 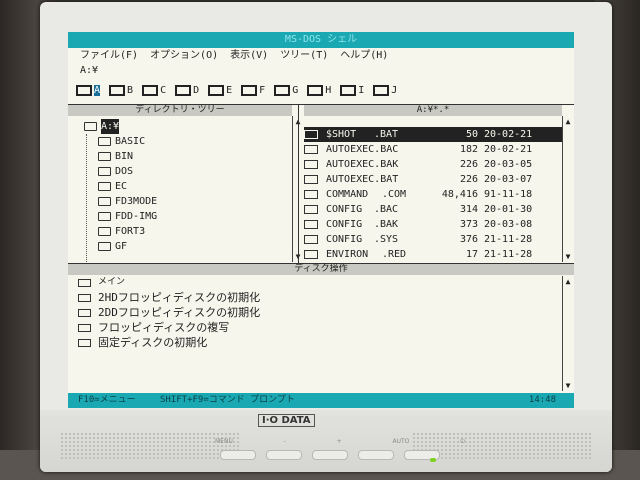 What do you see at coordinates (109, 56) in the screenshot?
I see `menu-file: ファイル(F)` at bounding box center [109, 56].